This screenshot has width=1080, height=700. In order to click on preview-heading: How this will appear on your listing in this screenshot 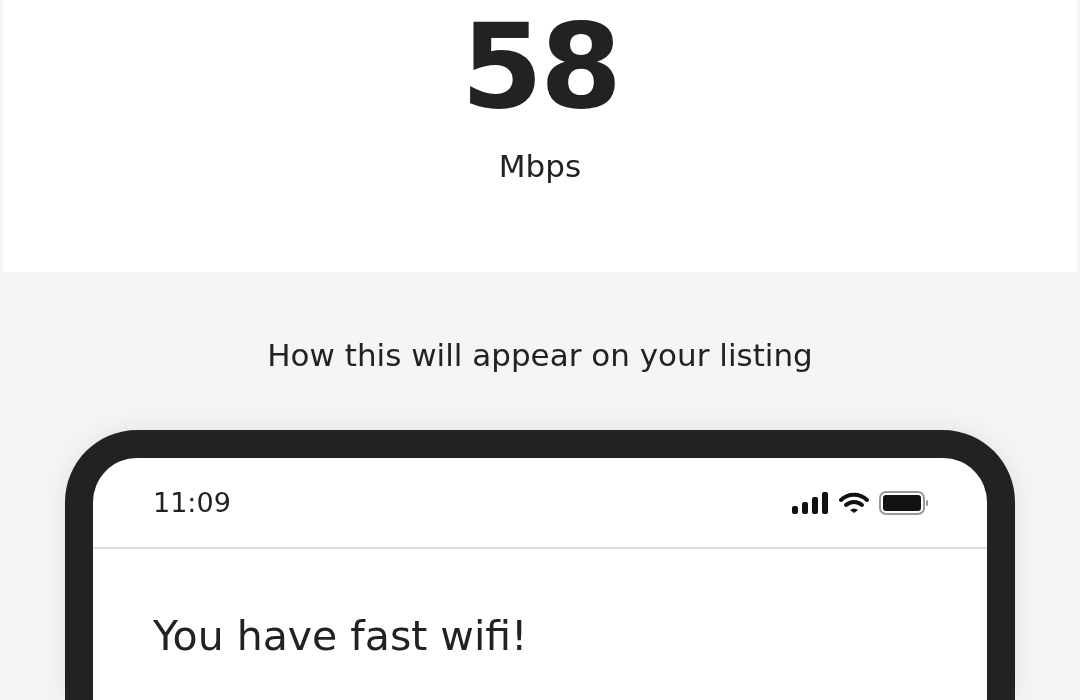, I will do `click(540, 355)`.